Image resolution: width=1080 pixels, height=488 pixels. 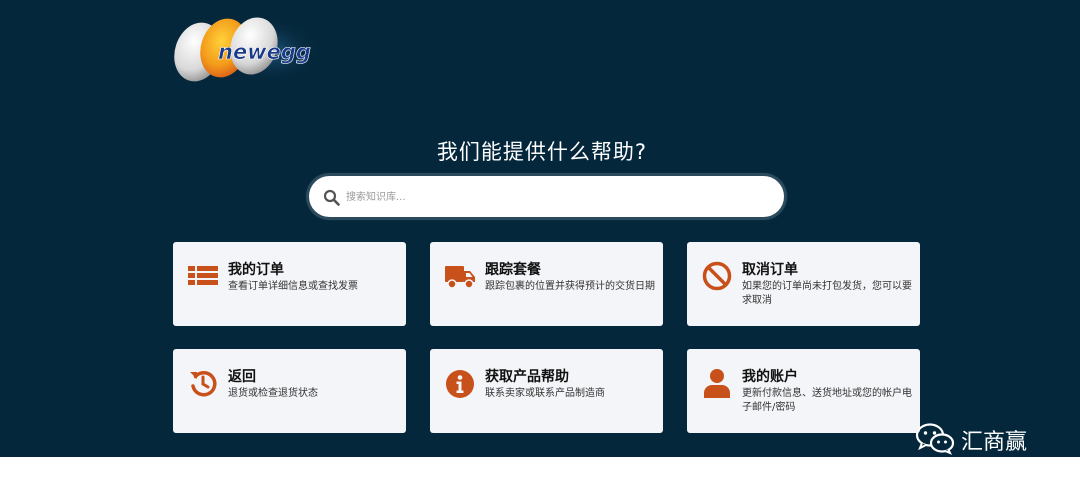 I want to click on card-my-account: 我的账户 更新付款信息、送货地址或您的帐户电子邮件/密码, so click(x=803, y=391).